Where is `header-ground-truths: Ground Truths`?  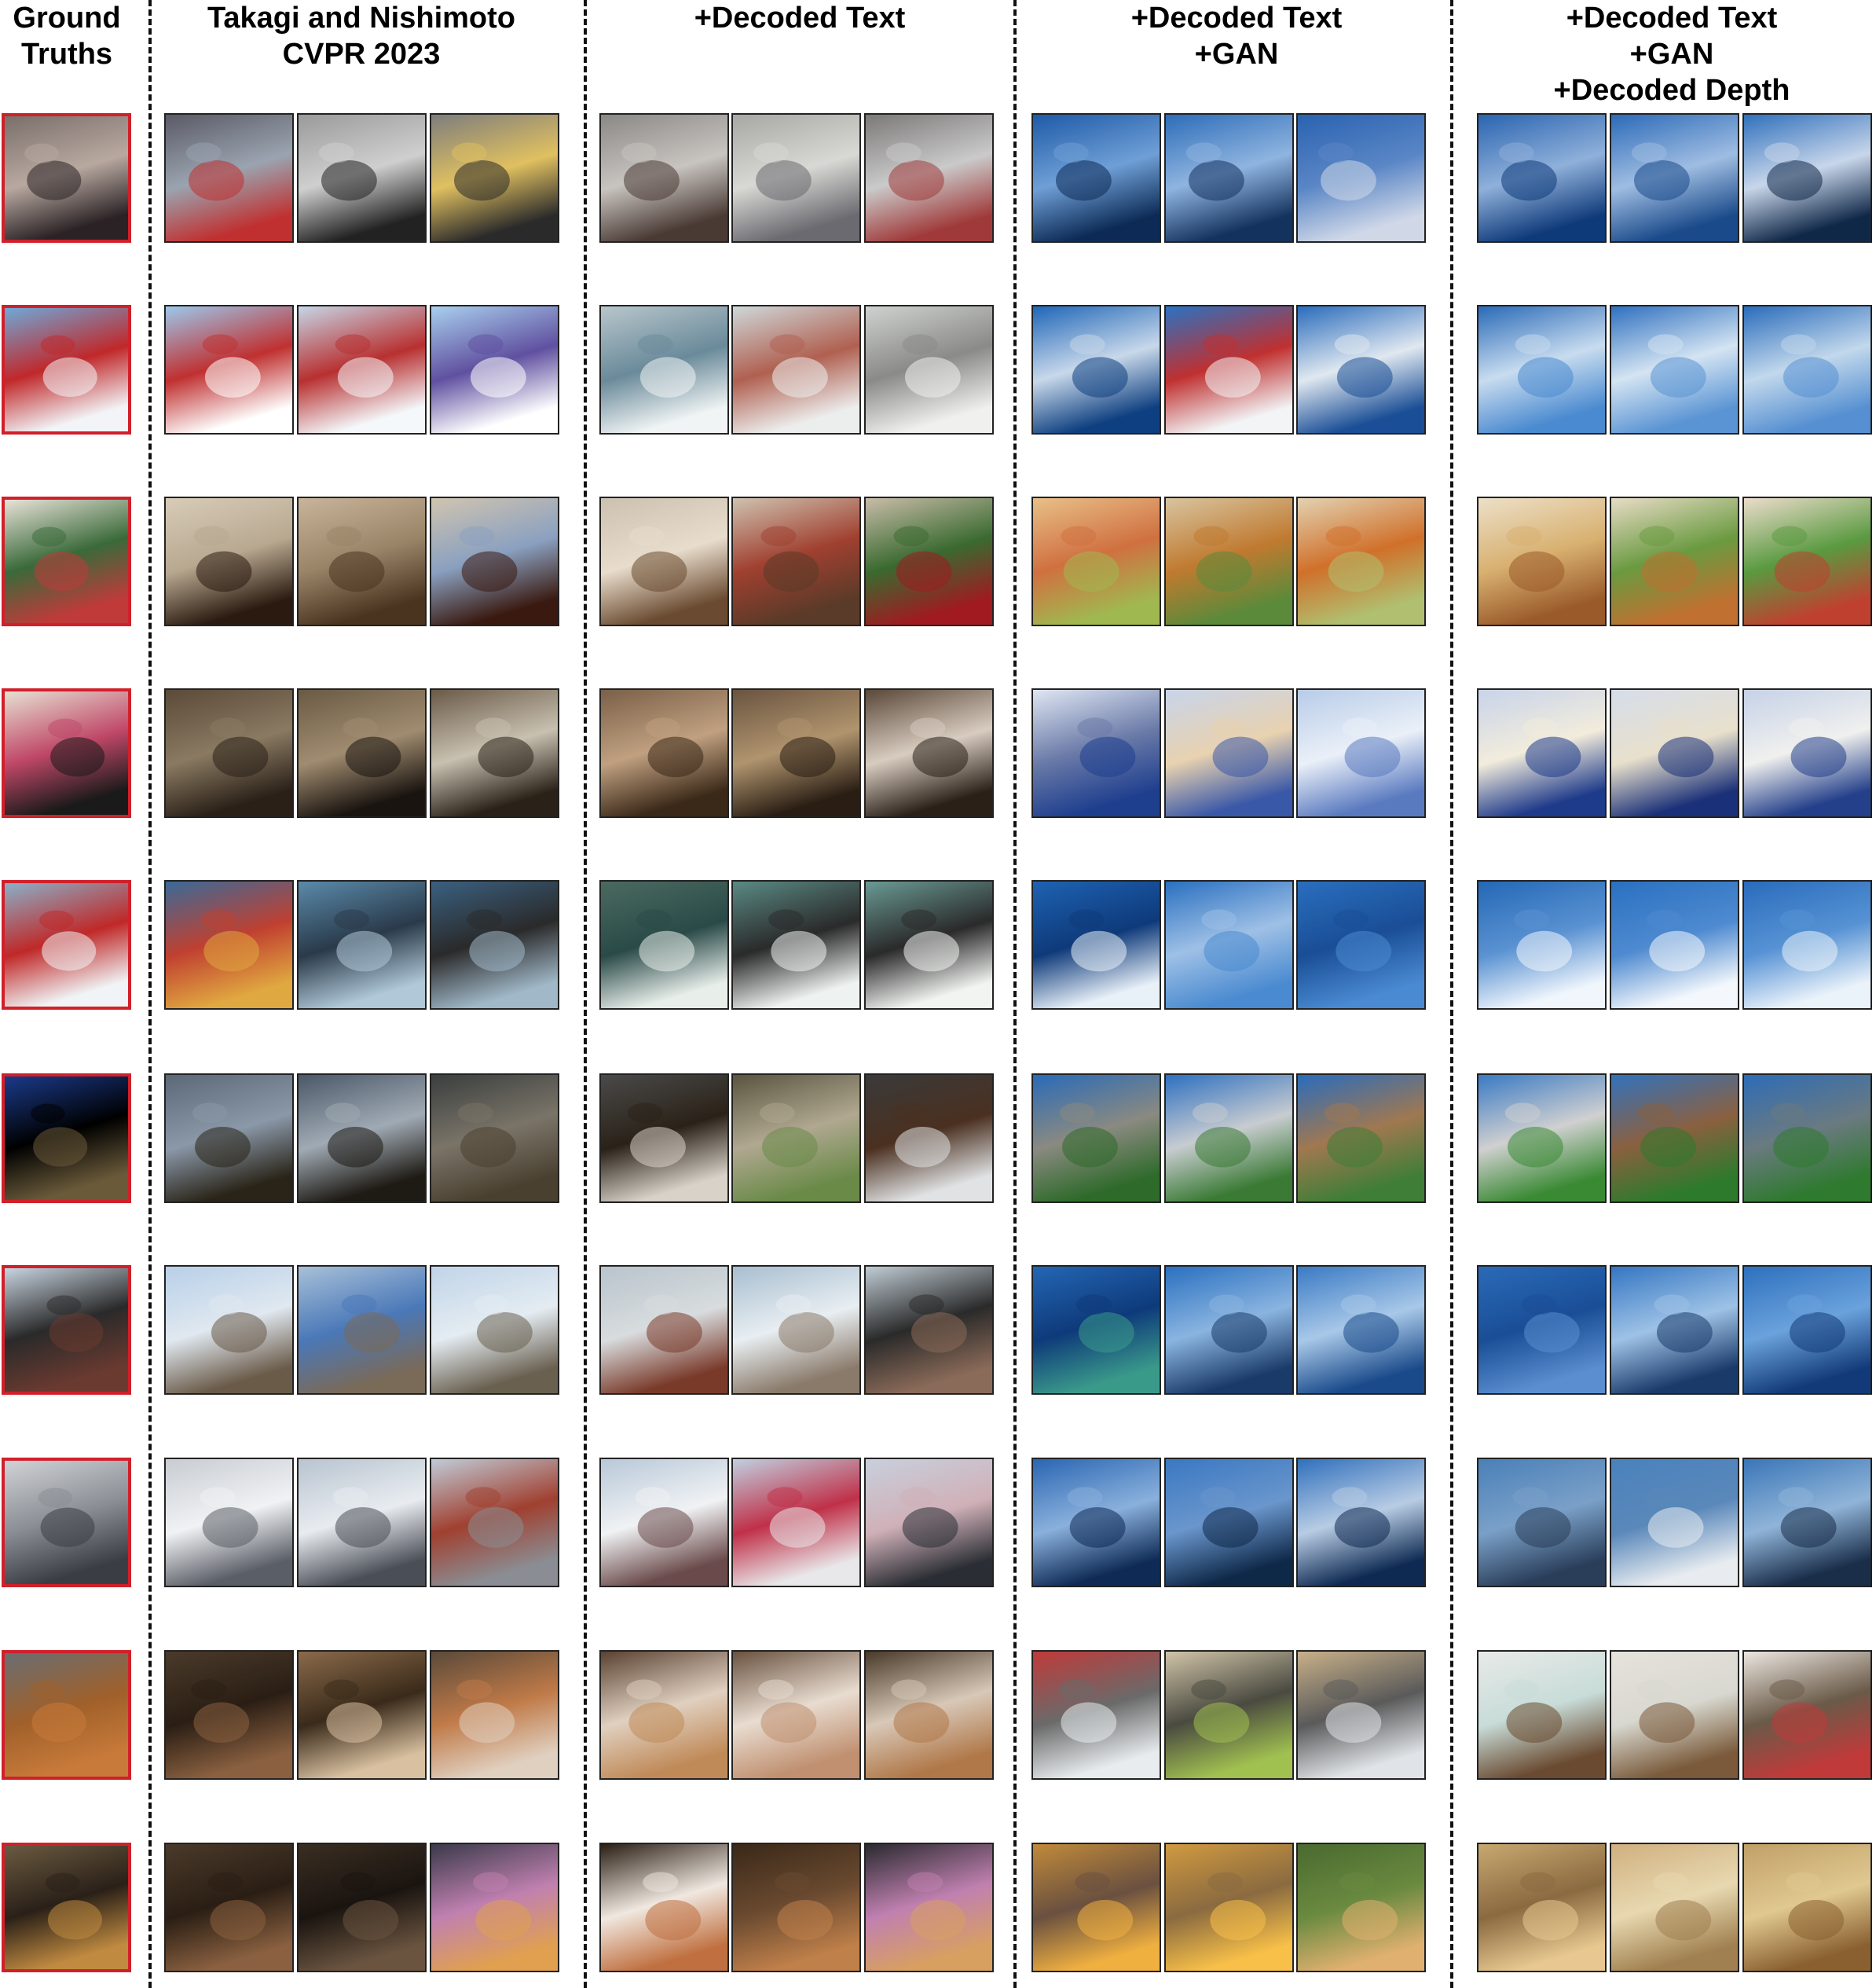
header-ground-truths: Ground Truths is located at coordinates (67, 36).